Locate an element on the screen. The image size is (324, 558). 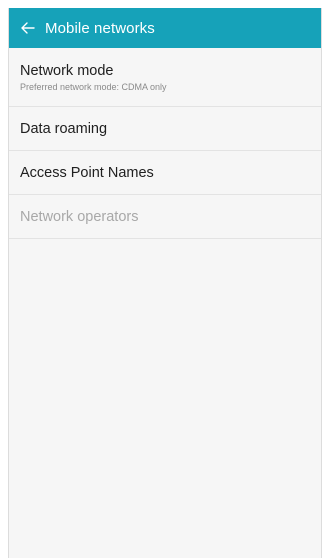
network-mode-summary: Preferred network mode: CDMA only is located at coordinates (93, 87).